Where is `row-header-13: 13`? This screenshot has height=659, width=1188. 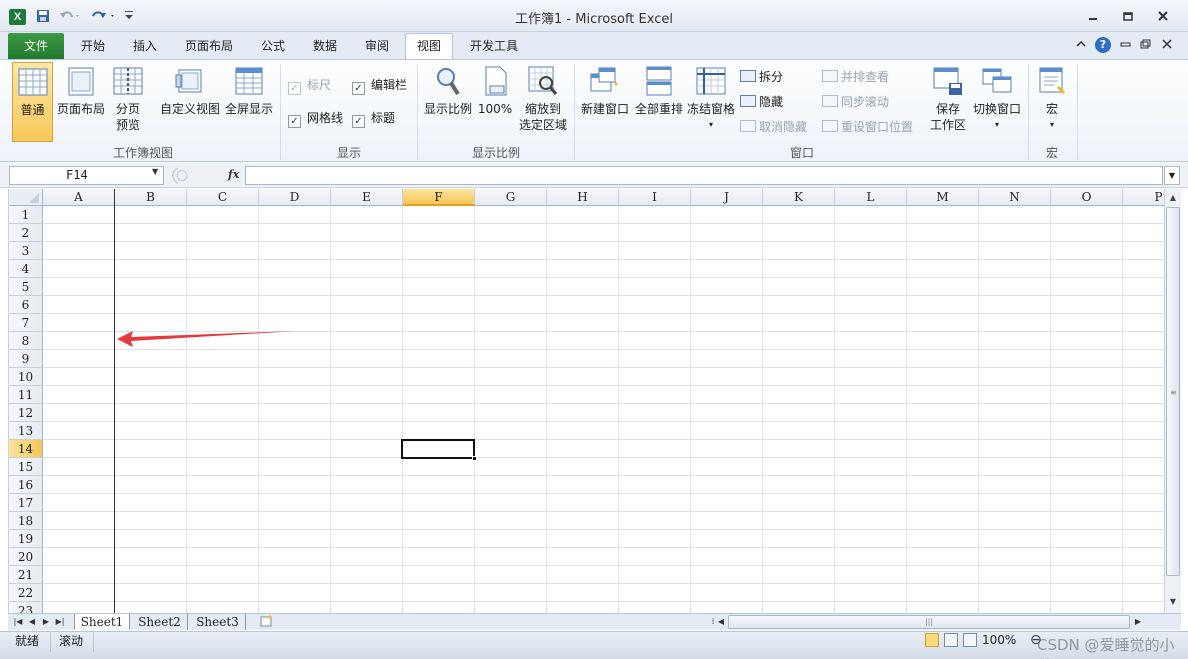 row-header-13: 13 is located at coordinates (26, 431).